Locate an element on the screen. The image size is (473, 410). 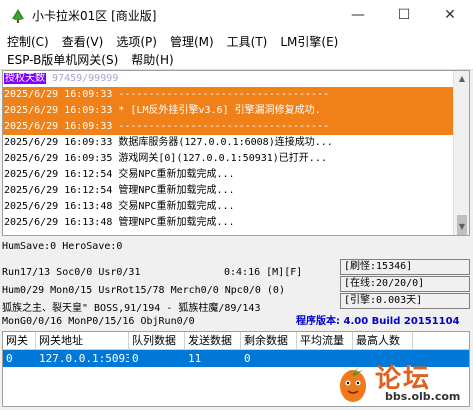
save-status: HumSave:0 HeroSave:0 is located at coordinates (62, 246).